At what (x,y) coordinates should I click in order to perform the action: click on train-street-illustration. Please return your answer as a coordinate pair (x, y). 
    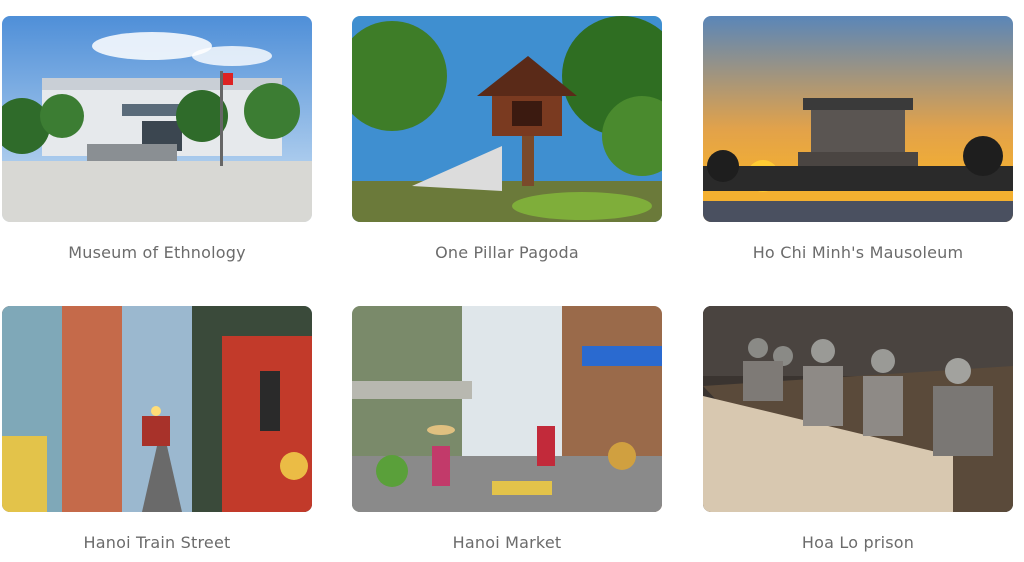
    Looking at the image, I should click on (157, 409).